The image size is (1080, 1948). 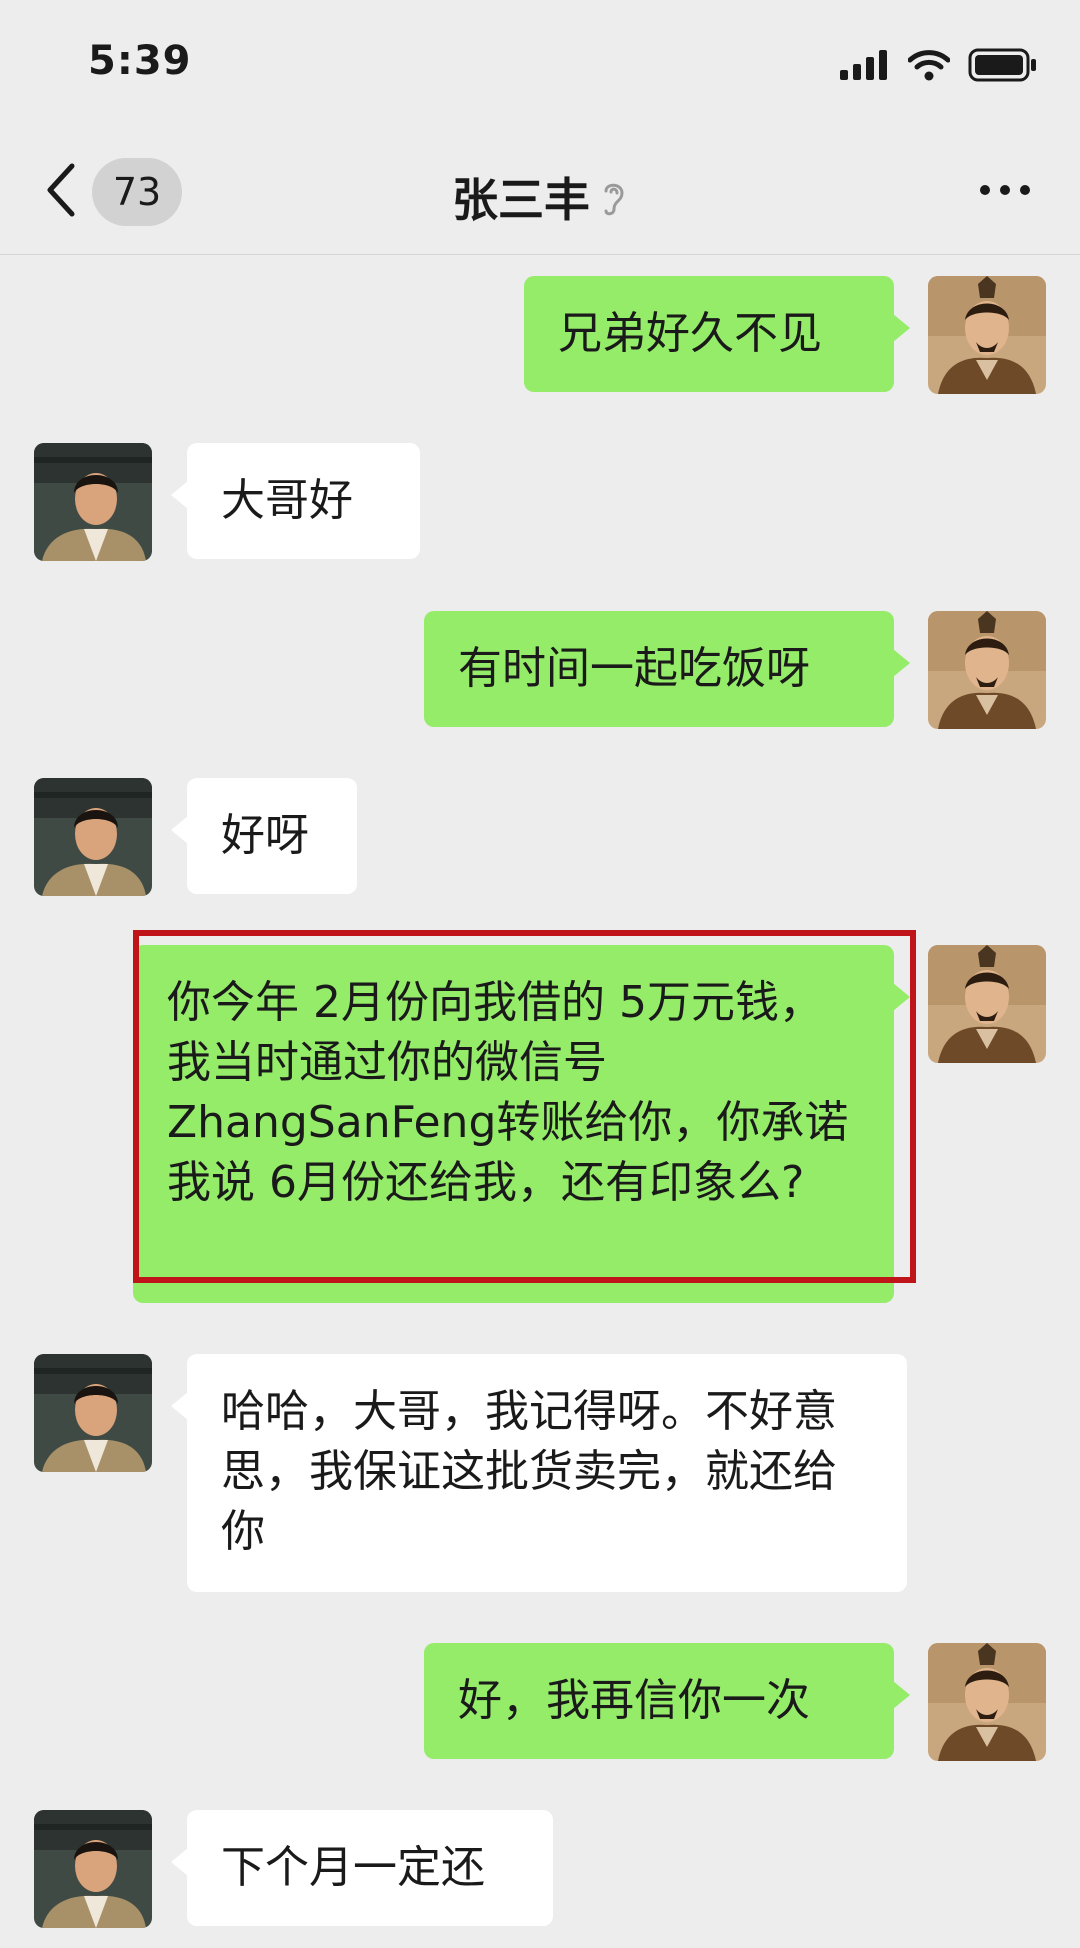 I want to click on message-bubble-sent: 好，我再信你一次, so click(x=667, y=1701).